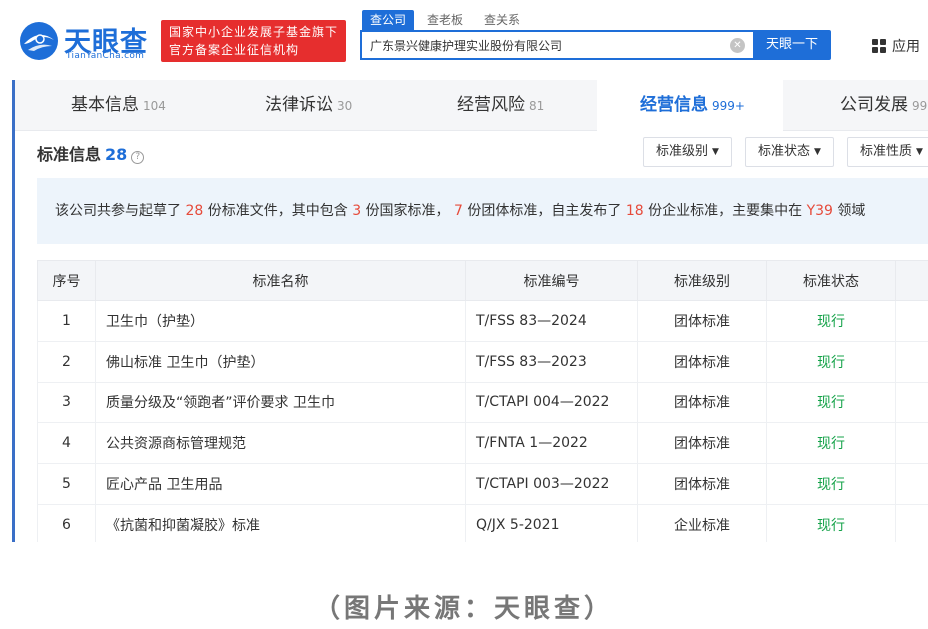  I want to click on row-standard-name: 《抗菌和抑菌凝胶》标准, so click(280, 522).